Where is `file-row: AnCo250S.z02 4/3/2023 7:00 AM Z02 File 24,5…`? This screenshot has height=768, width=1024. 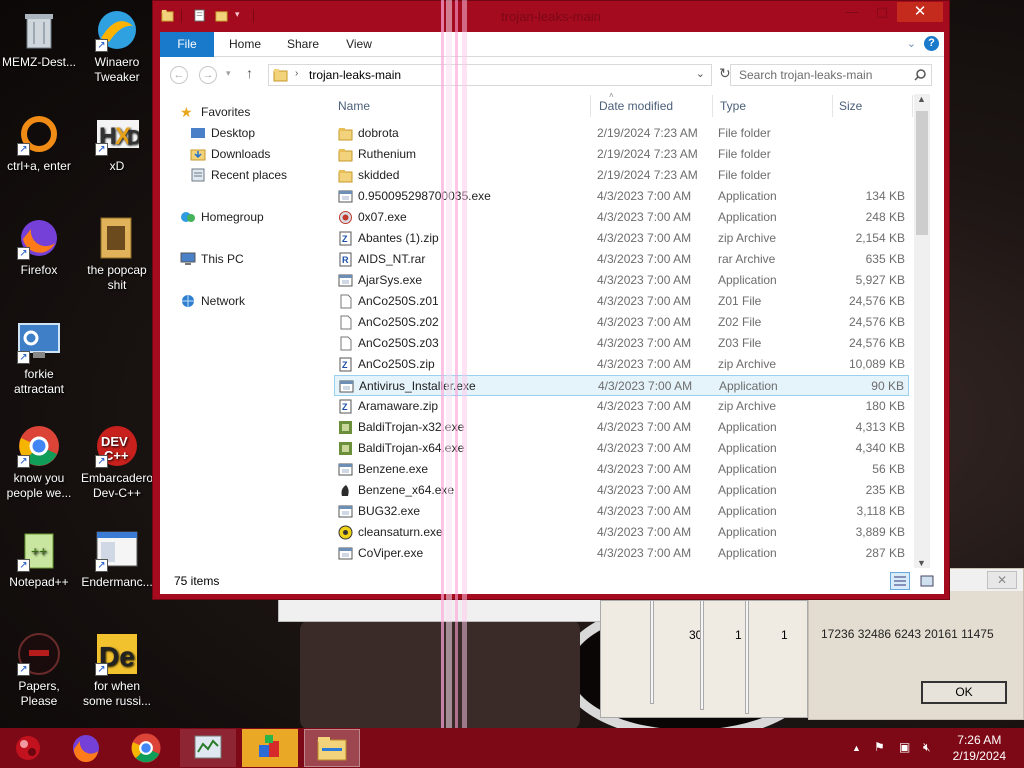
file-row: AnCo250S.z02 4/3/2023 7:00 AM Z02 File 24,5… is located at coordinates (621, 322).